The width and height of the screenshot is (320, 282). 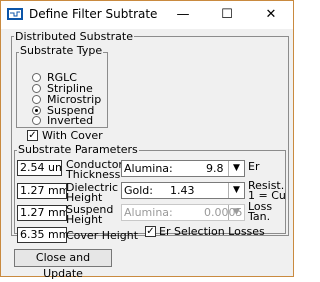 What do you see at coordinates (39, 168) in the screenshot?
I see `conductor-thickness-input: 2.54 um` at bounding box center [39, 168].